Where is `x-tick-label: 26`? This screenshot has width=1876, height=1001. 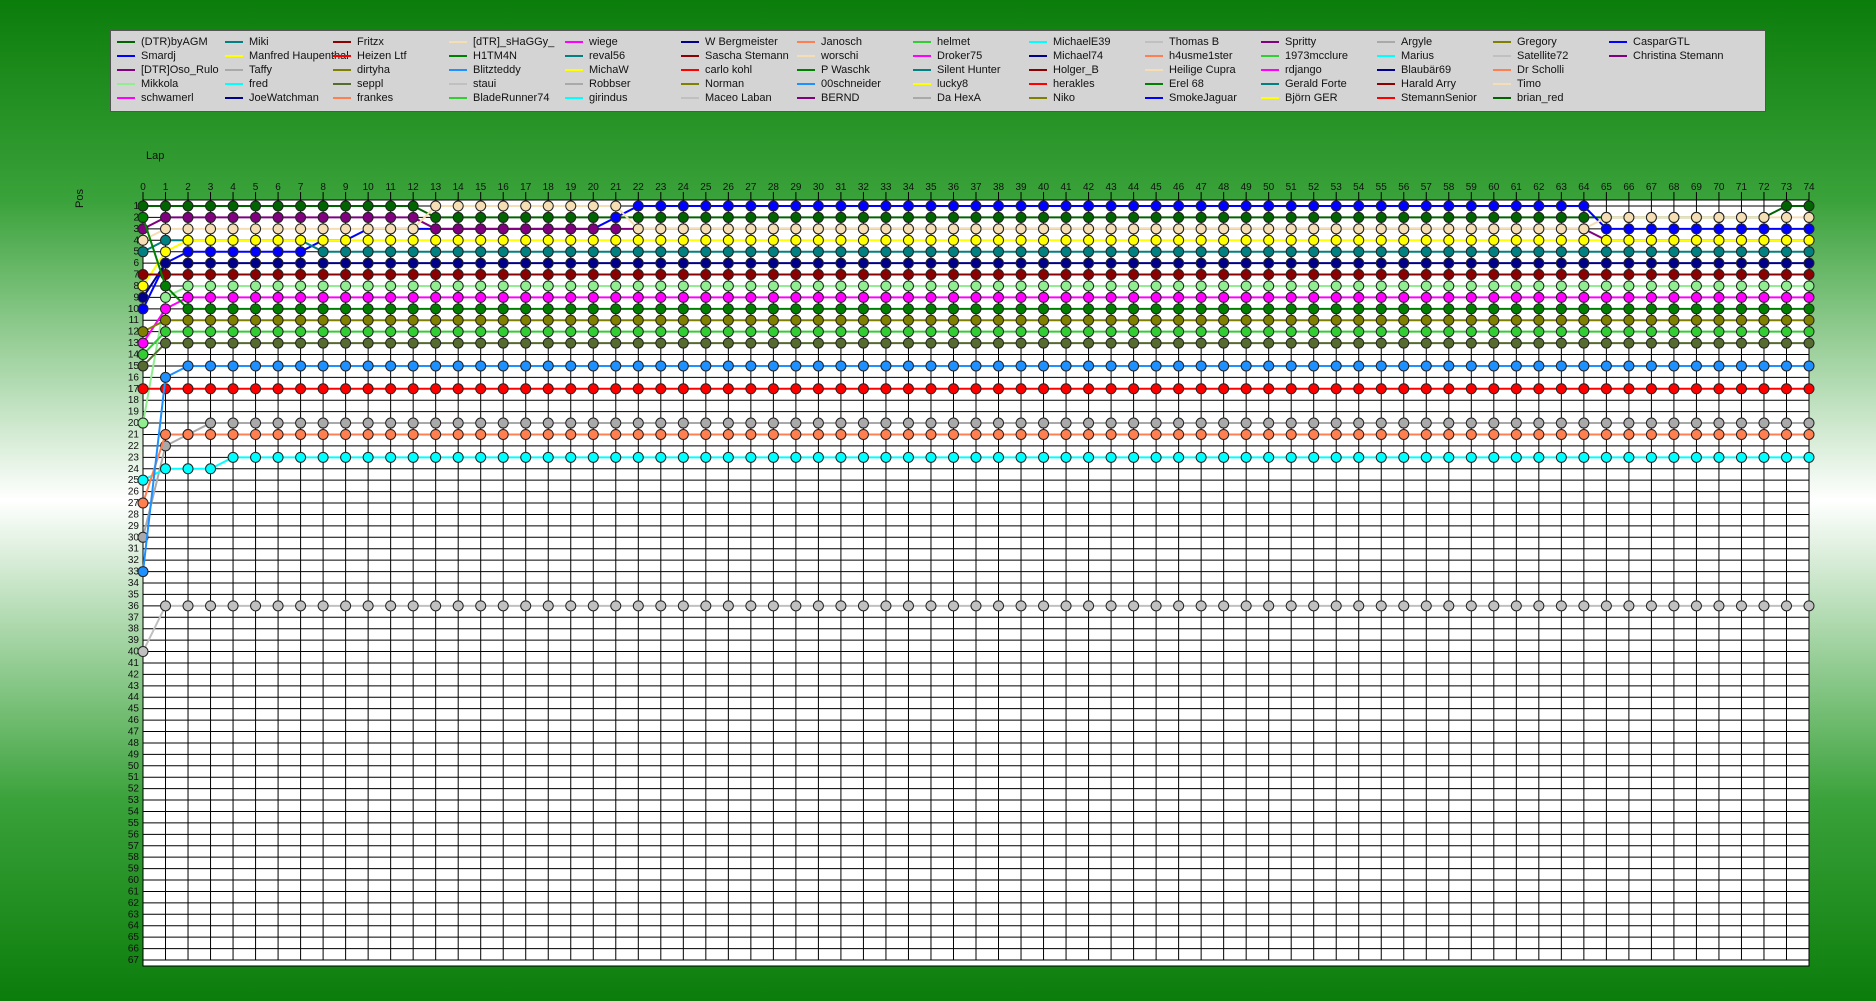 x-tick-label: 26 is located at coordinates (729, 187).